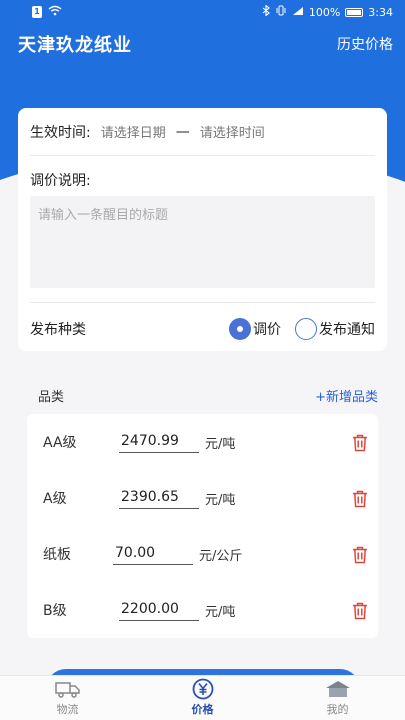  I want to click on tab-mine: 我的, so click(338, 698).